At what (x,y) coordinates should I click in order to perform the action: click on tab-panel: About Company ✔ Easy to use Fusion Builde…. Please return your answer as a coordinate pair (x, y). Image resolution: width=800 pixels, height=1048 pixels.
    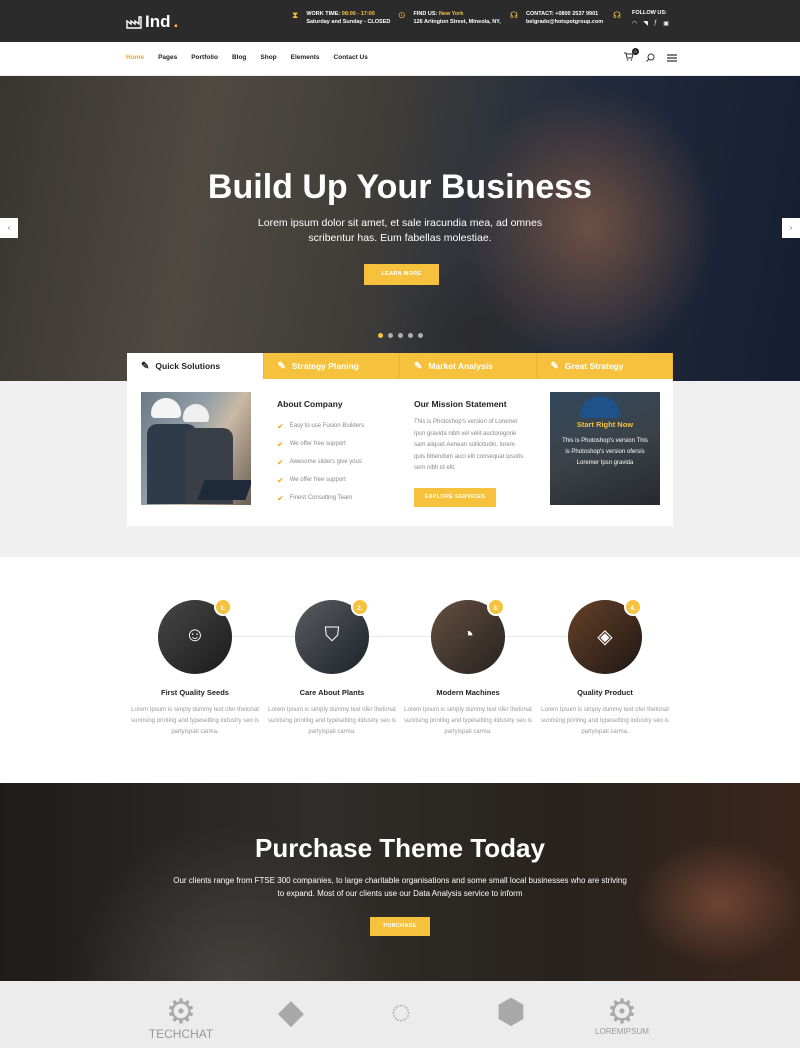
    Looking at the image, I should click on (400, 452).